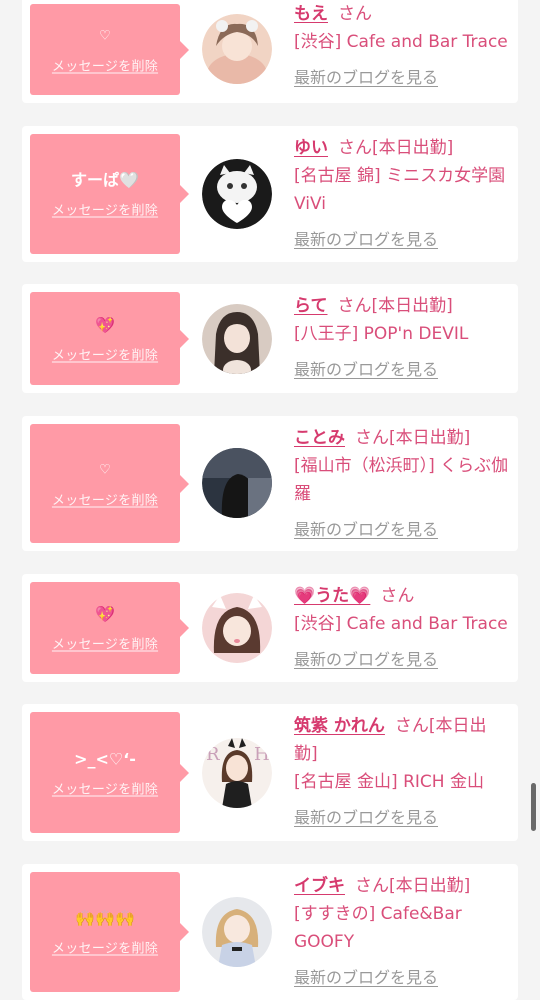 The width and height of the screenshot is (540, 1000). What do you see at coordinates (332, 596) in the screenshot?
I see `cast-name-link: 💗うた💗` at bounding box center [332, 596].